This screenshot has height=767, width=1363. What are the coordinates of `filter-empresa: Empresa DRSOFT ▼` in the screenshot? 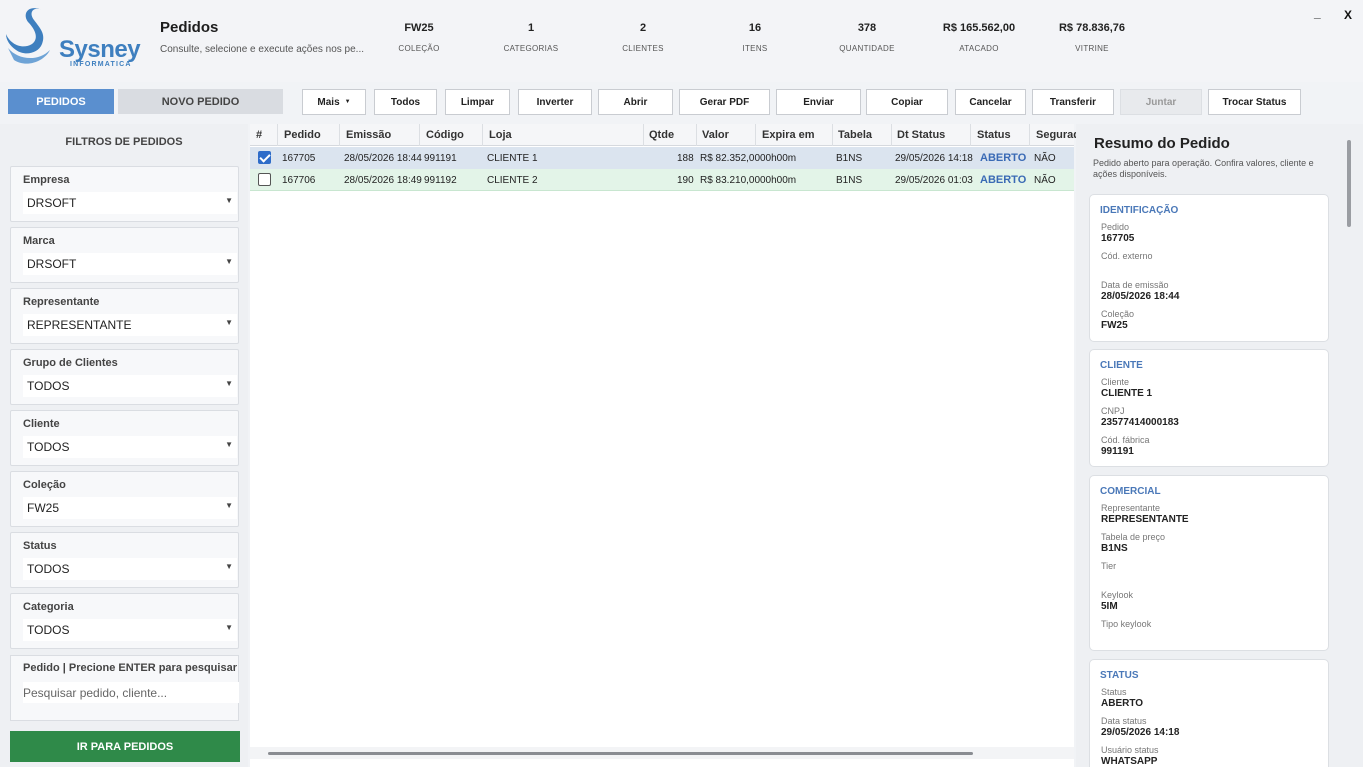 It's located at (124, 194).